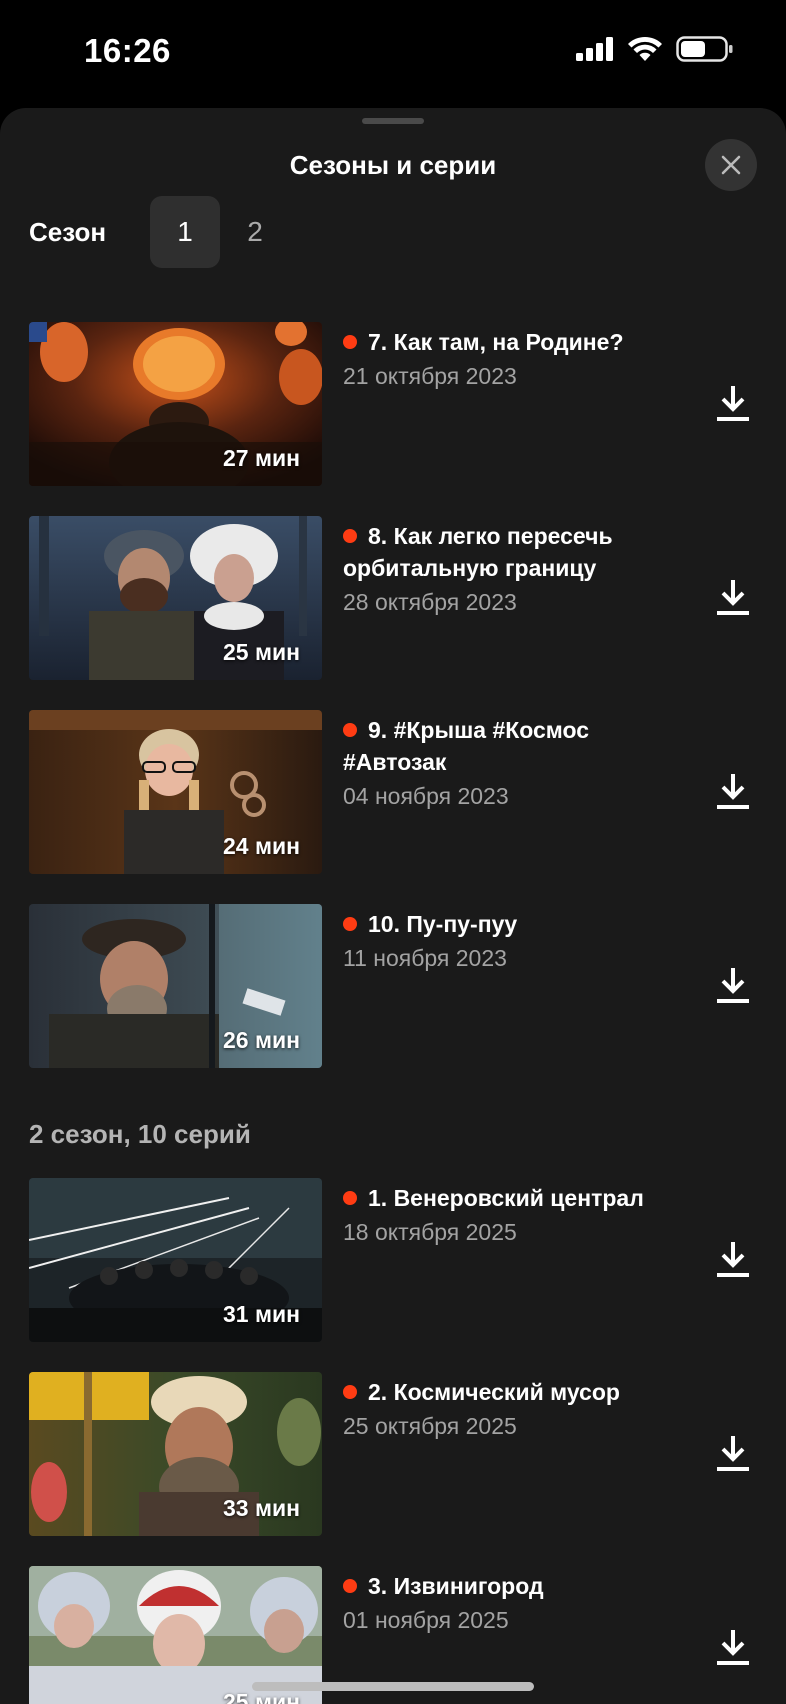 This screenshot has width=786, height=1704. What do you see at coordinates (68, 231) in the screenshot?
I see `season-label: Сезон` at bounding box center [68, 231].